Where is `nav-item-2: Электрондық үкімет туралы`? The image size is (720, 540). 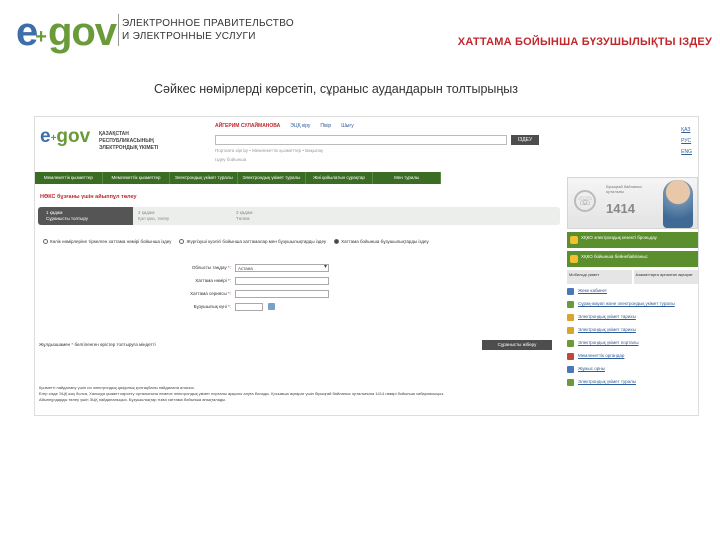 nav-item-2: Электрондық үкімет туралы is located at coordinates (204, 178).